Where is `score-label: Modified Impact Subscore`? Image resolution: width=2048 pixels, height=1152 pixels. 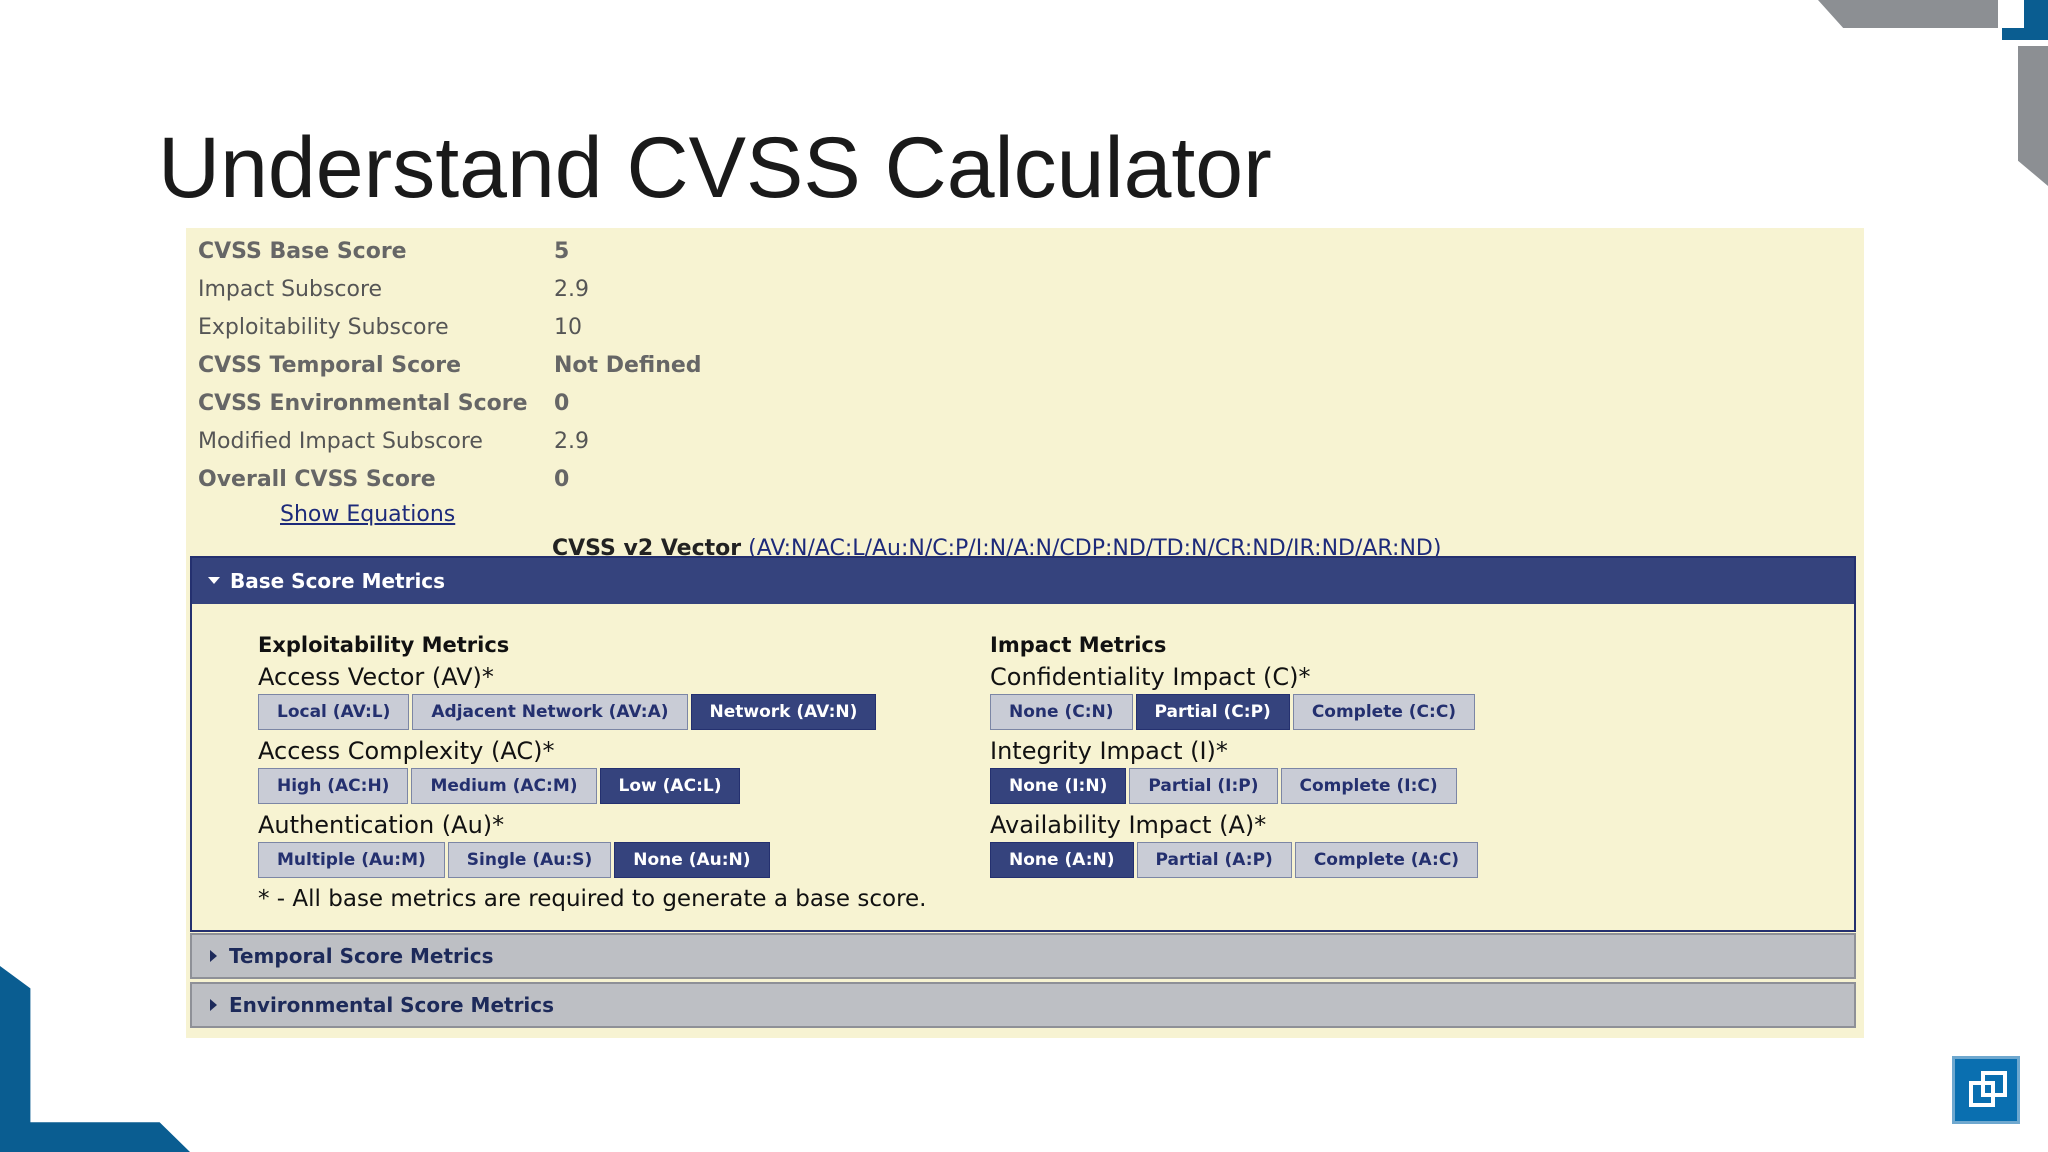 score-label: Modified Impact Subscore is located at coordinates (340, 441).